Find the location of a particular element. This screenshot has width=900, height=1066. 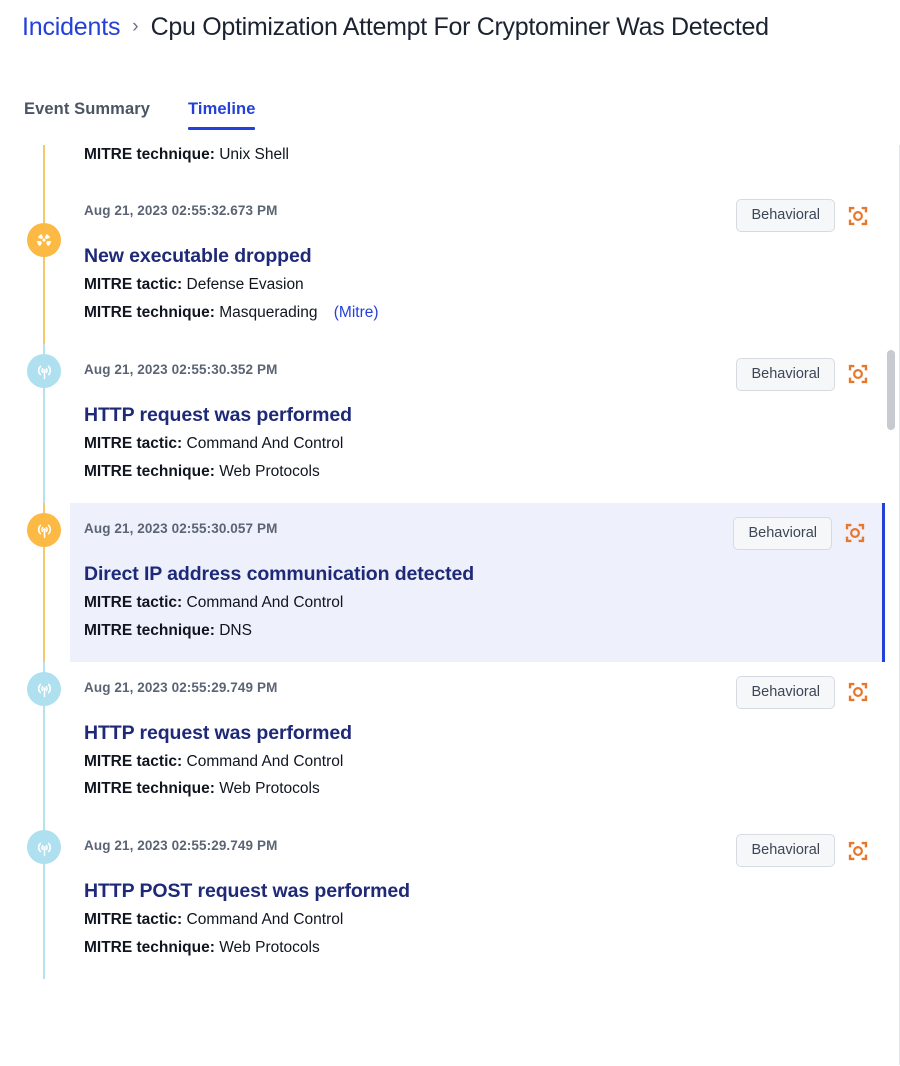

mitre-reference-link: (Mitre) is located at coordinates (356, 312).